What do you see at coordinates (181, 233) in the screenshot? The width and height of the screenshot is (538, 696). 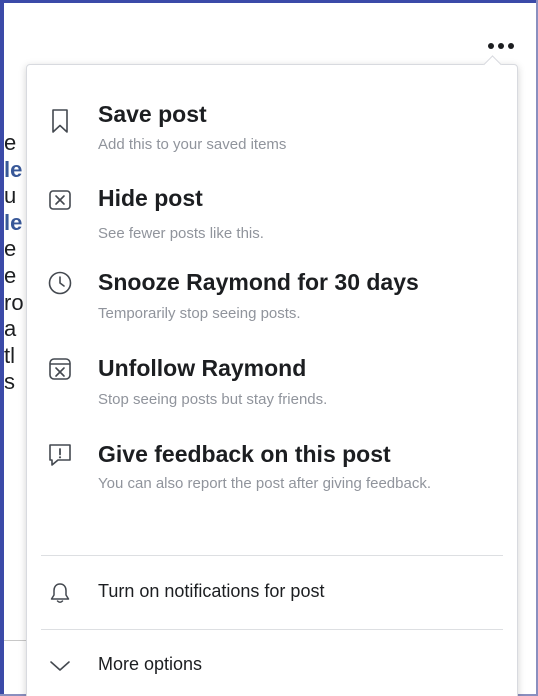 I see `menu-item-subtitle: See fewer posts like this.` at bounding box center [181, 233].